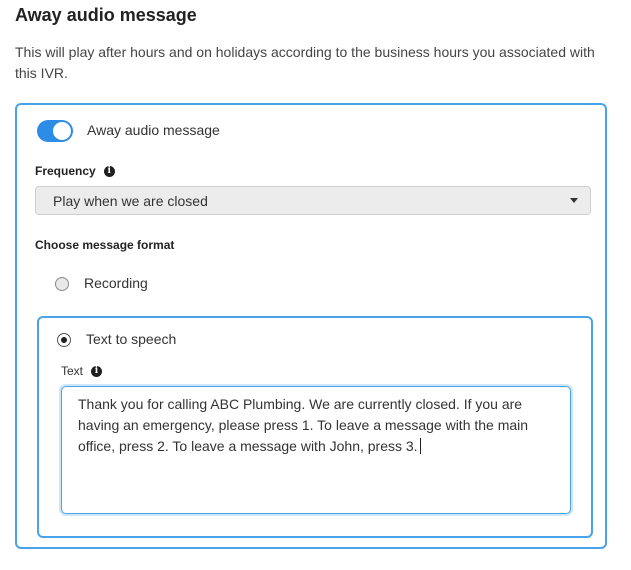 This screenshot has height=570, width=631. I want to click on away-audio-toggle, so click(55, 131).